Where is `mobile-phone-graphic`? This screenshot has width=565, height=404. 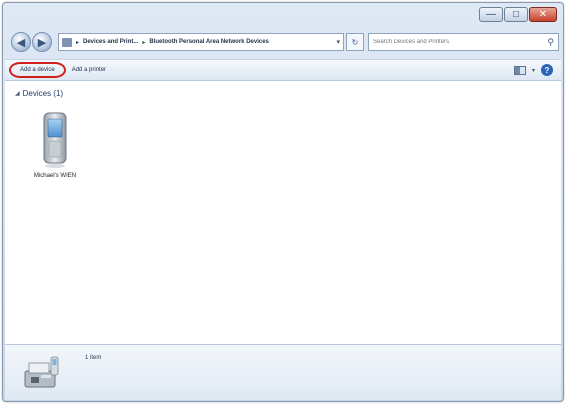
mobile-phone-graphic is located at coordinates (55, 140).